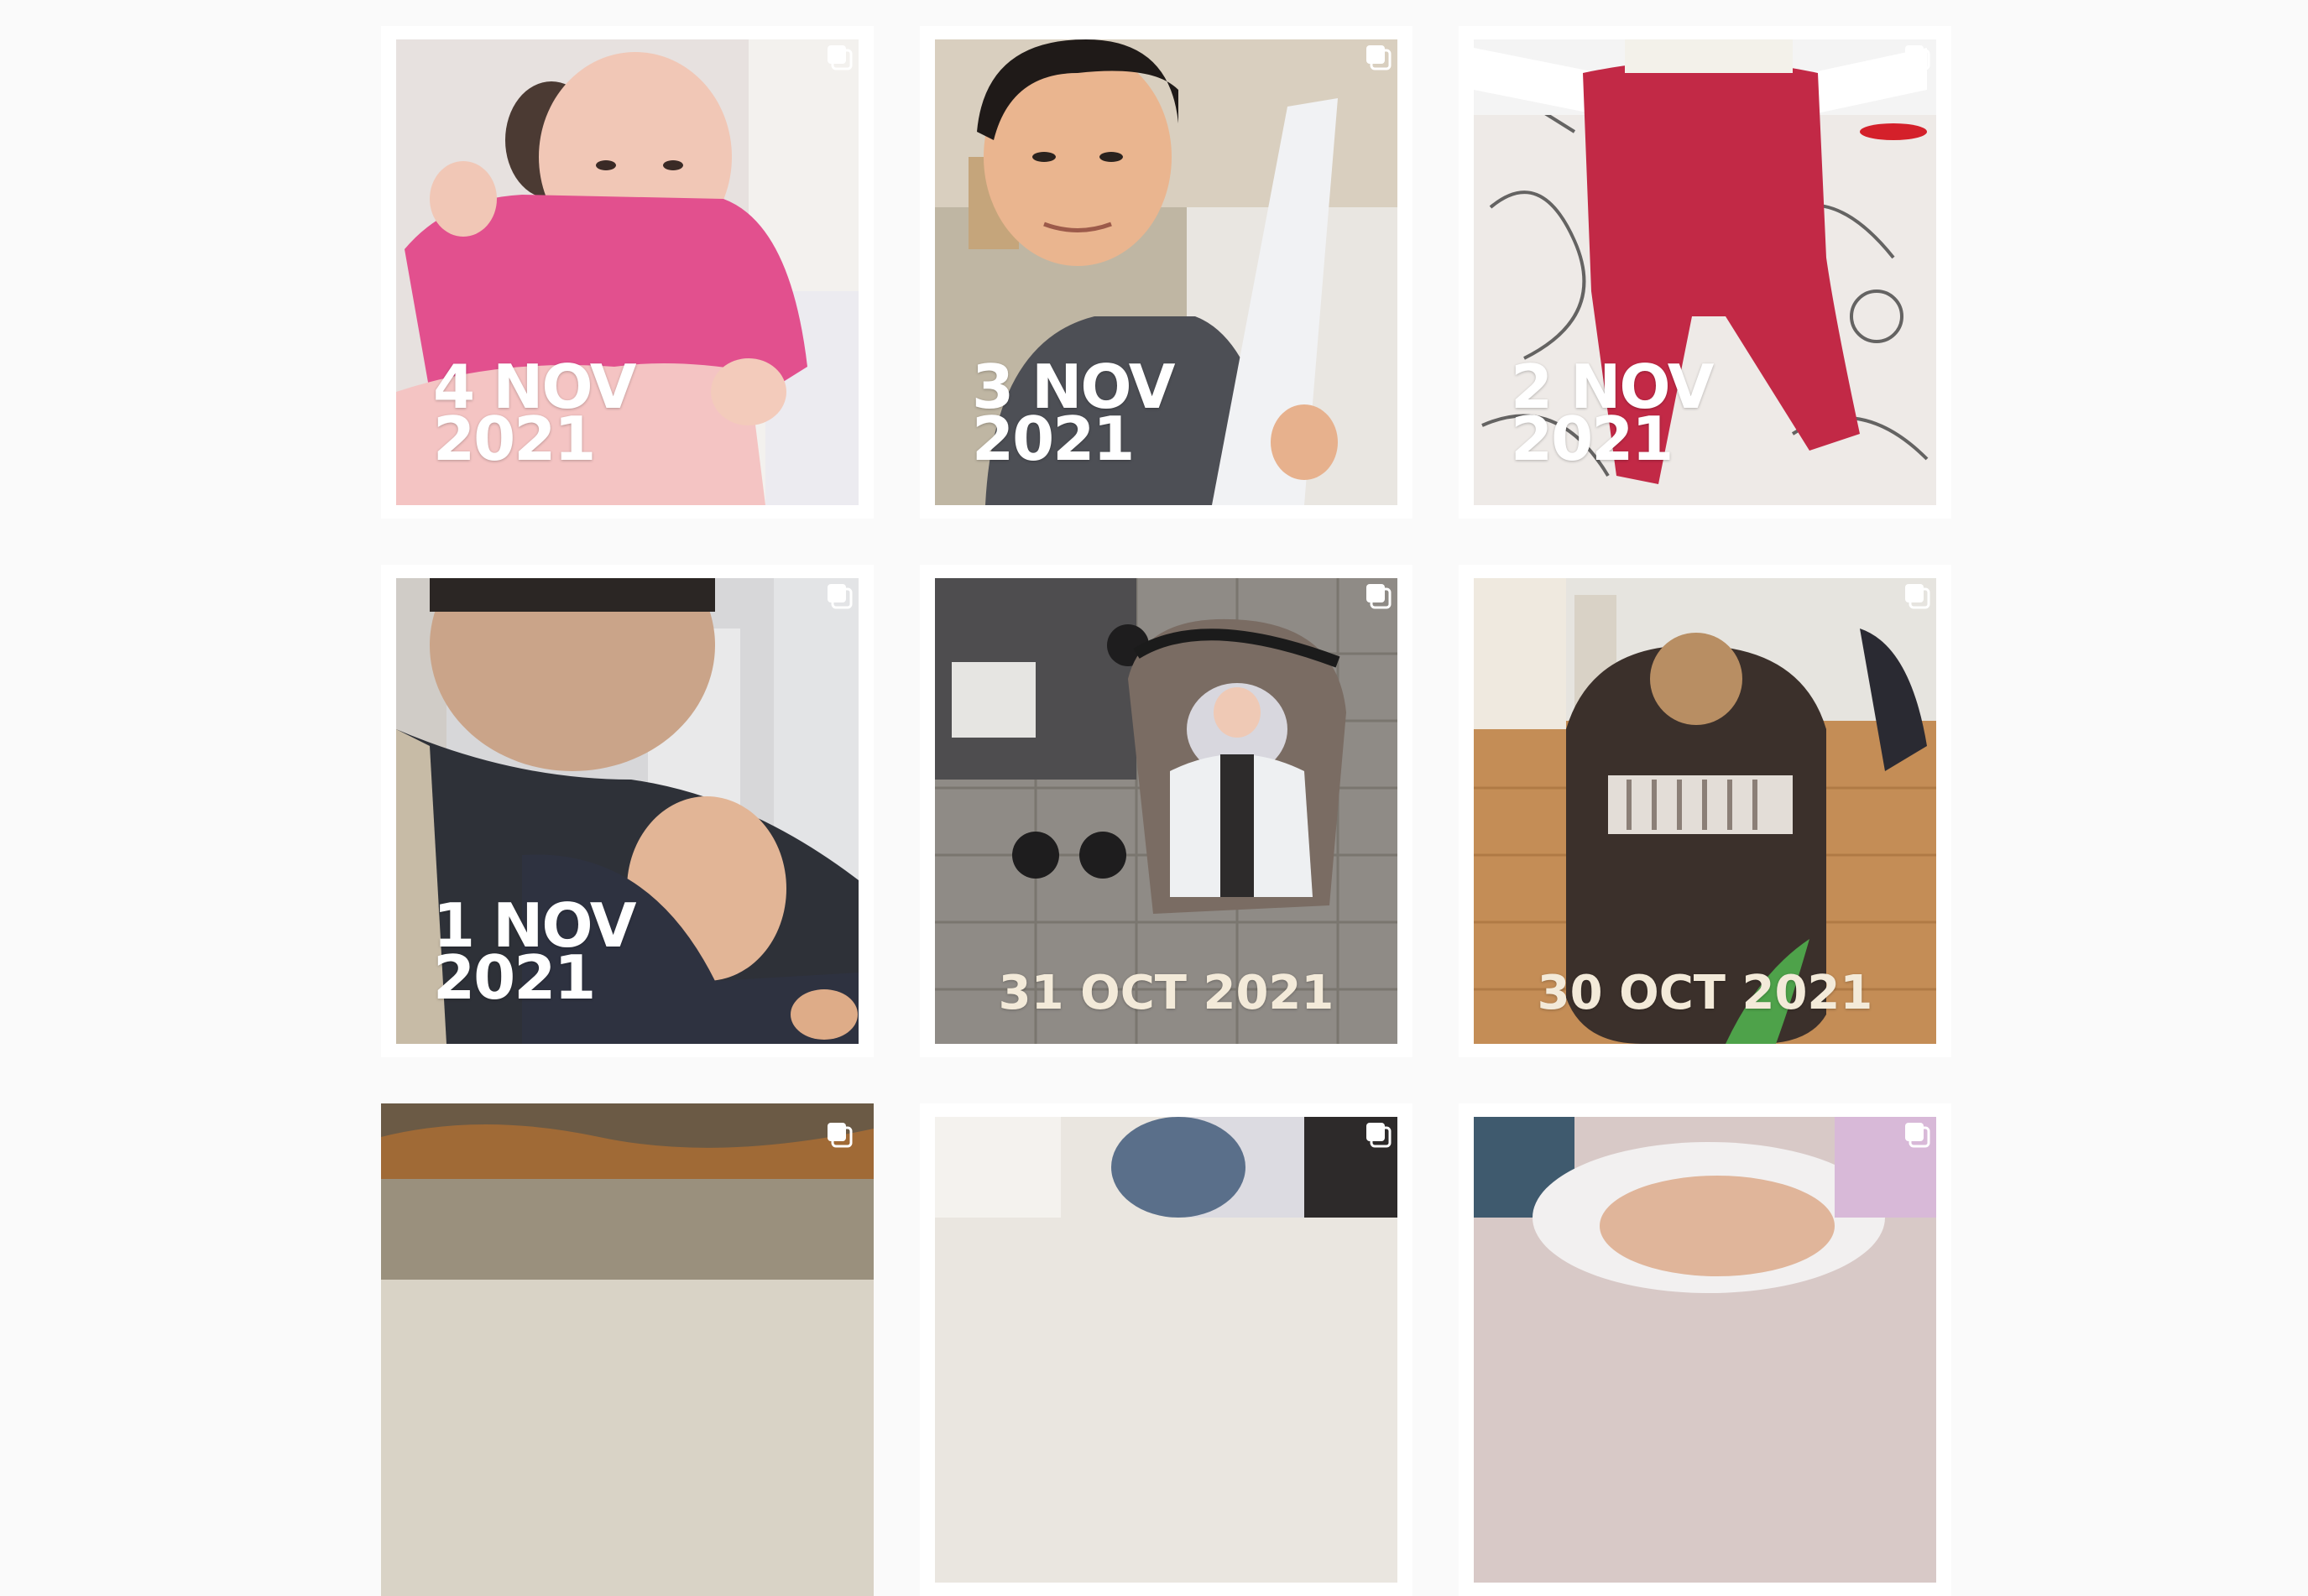 The image size is (2308, 1596). Describe the element at coordinates (1073, 413) in the screenshot. I see `post-caption: 3 NOV 2021` at that location.